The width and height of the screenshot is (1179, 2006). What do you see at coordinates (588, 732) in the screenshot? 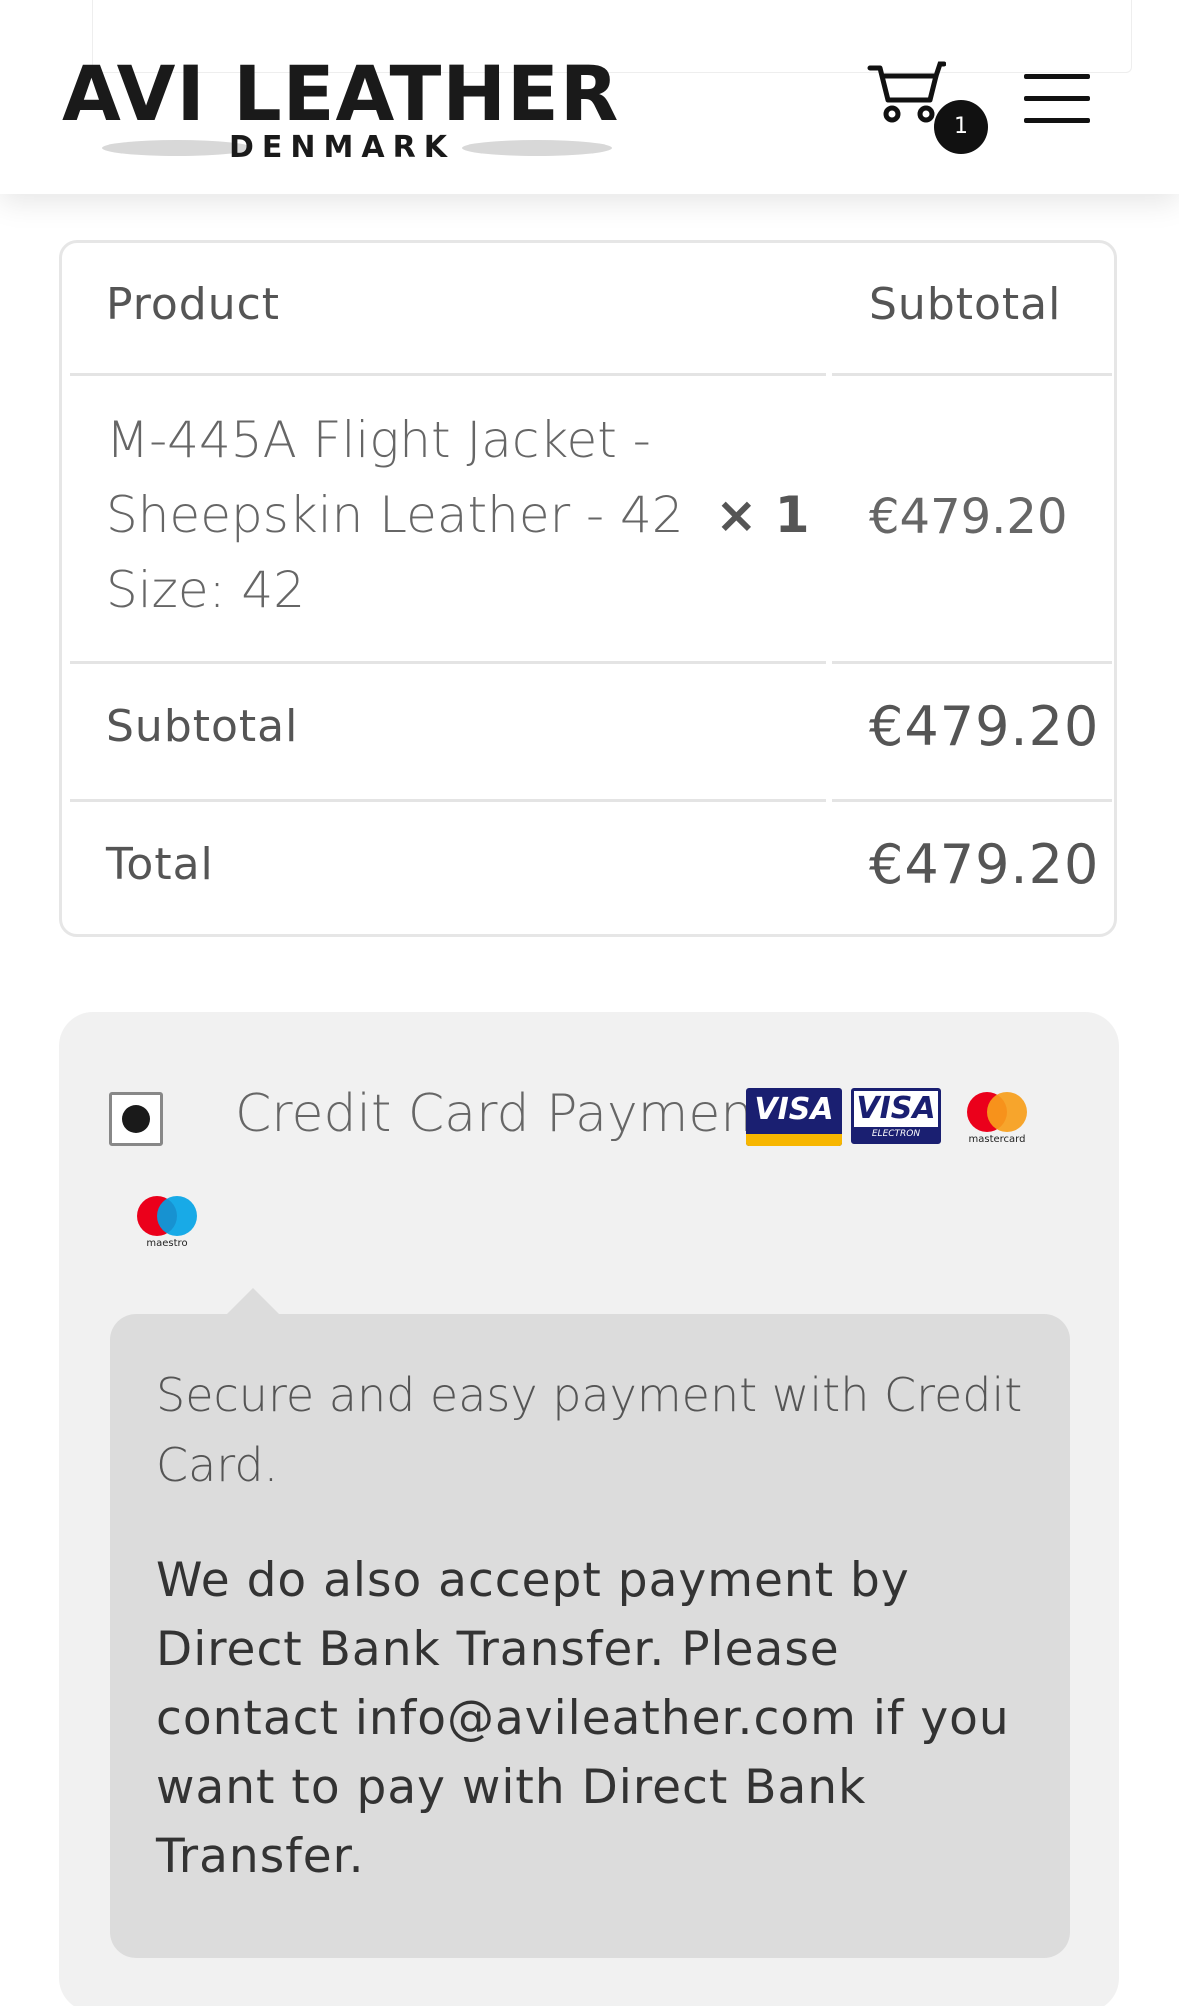
I see `subtotal-row: Subtotal €479.20` at bounding box center [588, 732].